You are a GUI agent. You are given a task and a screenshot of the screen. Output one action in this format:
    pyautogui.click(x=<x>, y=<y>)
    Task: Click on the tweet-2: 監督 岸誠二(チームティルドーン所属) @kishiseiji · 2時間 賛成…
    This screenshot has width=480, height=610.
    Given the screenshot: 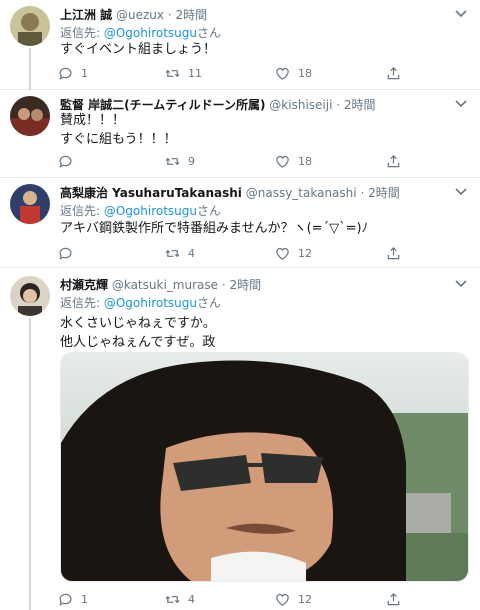 What is the action you would take?
    pyautogui.click(x=240, y=134)
    